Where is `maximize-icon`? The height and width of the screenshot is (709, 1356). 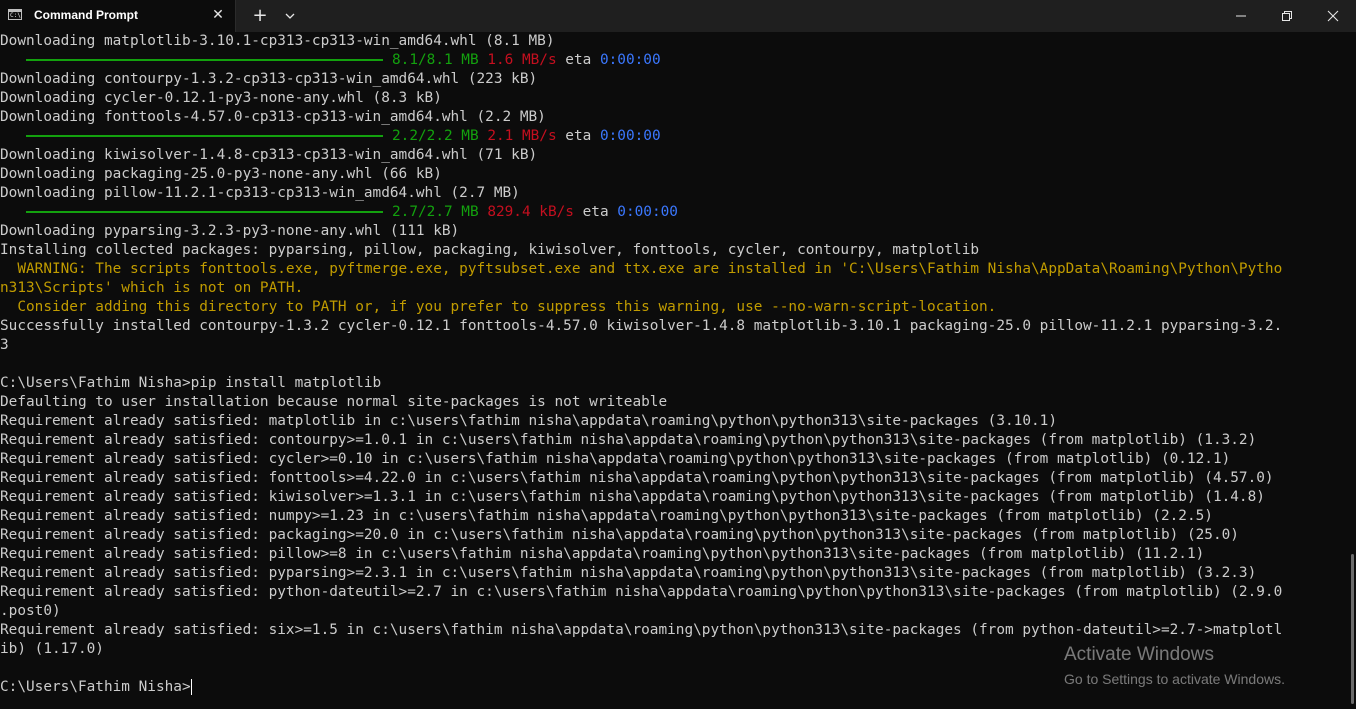 maximize-icon is located at coordinates (1287, 16).